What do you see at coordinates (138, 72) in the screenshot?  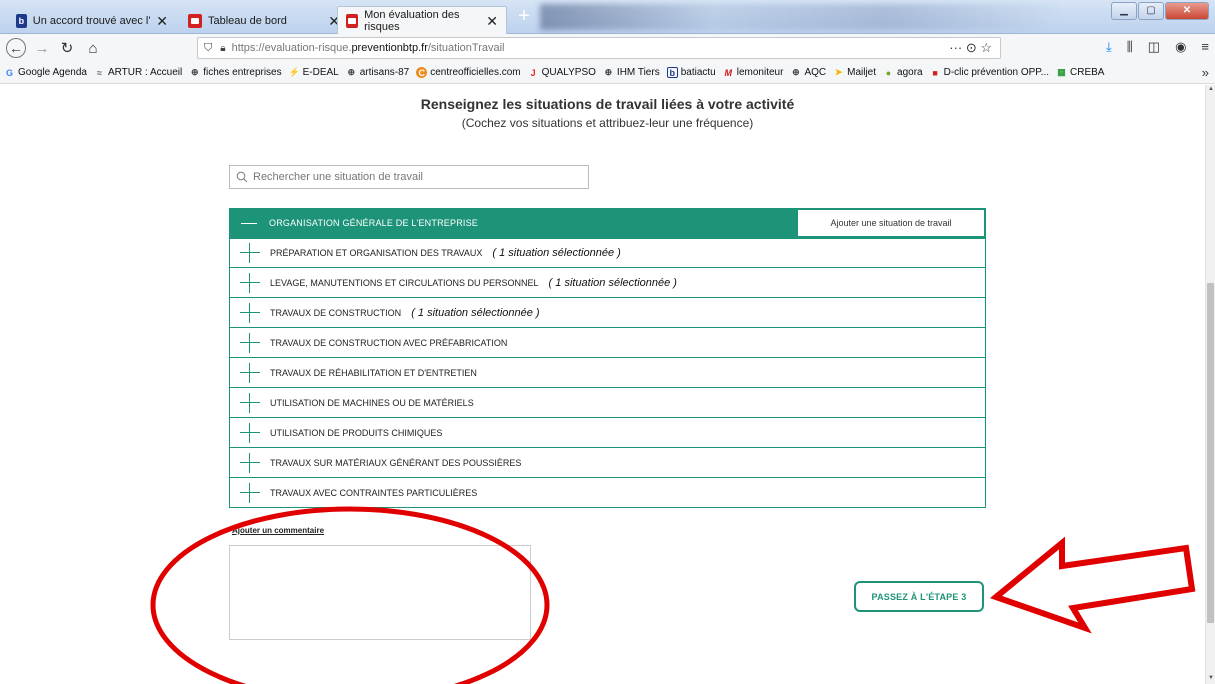 I see `bookmark-artur: ≈ ARTUR : Accueil` at bounding box center [138, 72].